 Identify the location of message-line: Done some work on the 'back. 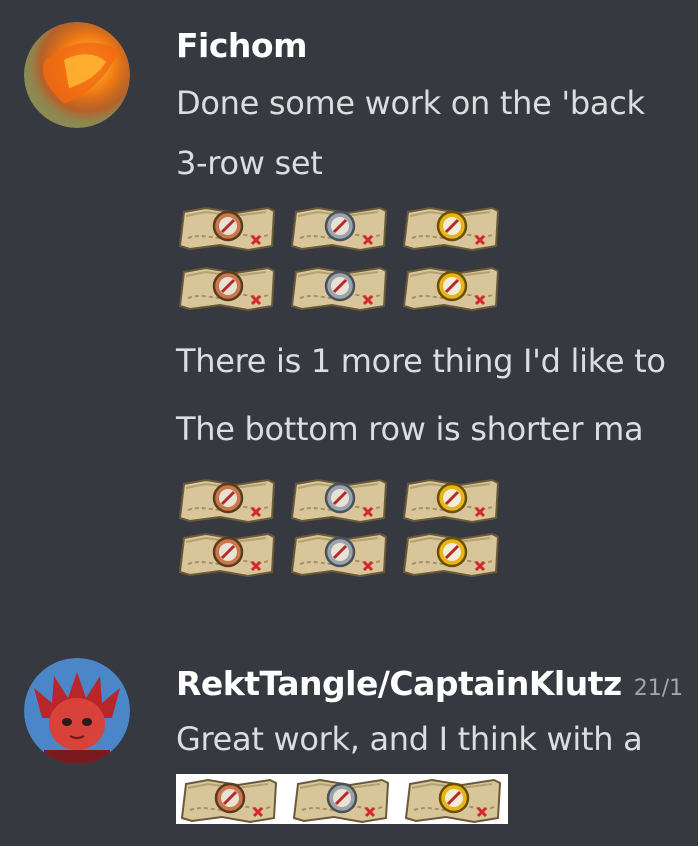
(410, 103).